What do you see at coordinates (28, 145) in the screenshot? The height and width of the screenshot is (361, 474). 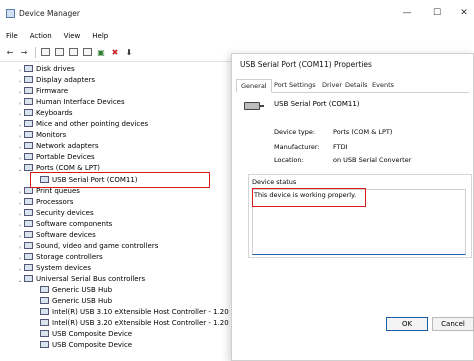 I see `network-adapter-icon` at bounding box center [28, 145].